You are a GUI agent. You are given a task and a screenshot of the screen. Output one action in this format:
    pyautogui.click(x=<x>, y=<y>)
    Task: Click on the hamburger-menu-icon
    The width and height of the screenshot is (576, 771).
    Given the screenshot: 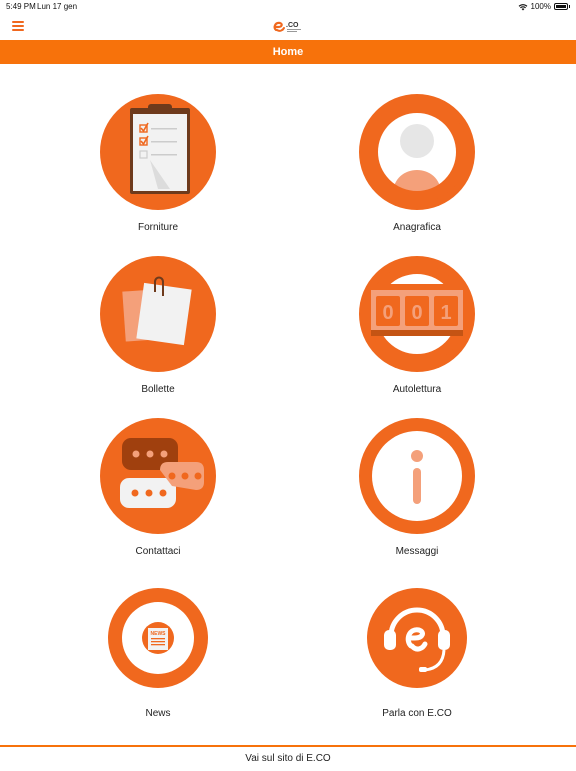 What is the action you would take?
    pyautogui.click(x=18, y=26)
    